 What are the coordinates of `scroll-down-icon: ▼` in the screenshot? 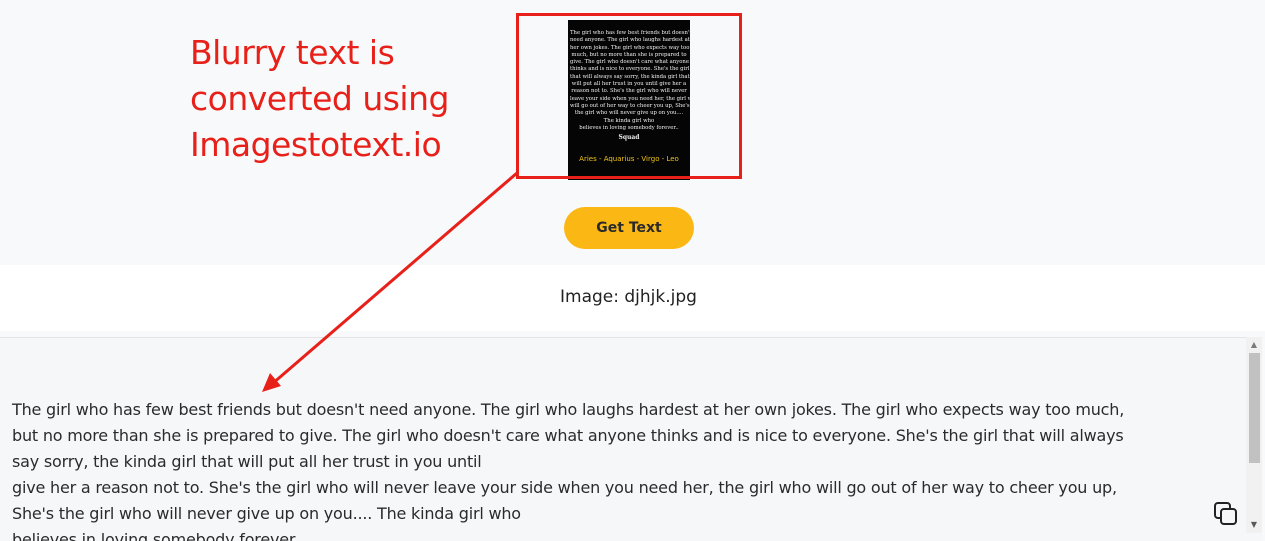 It's located at (1254, 525).